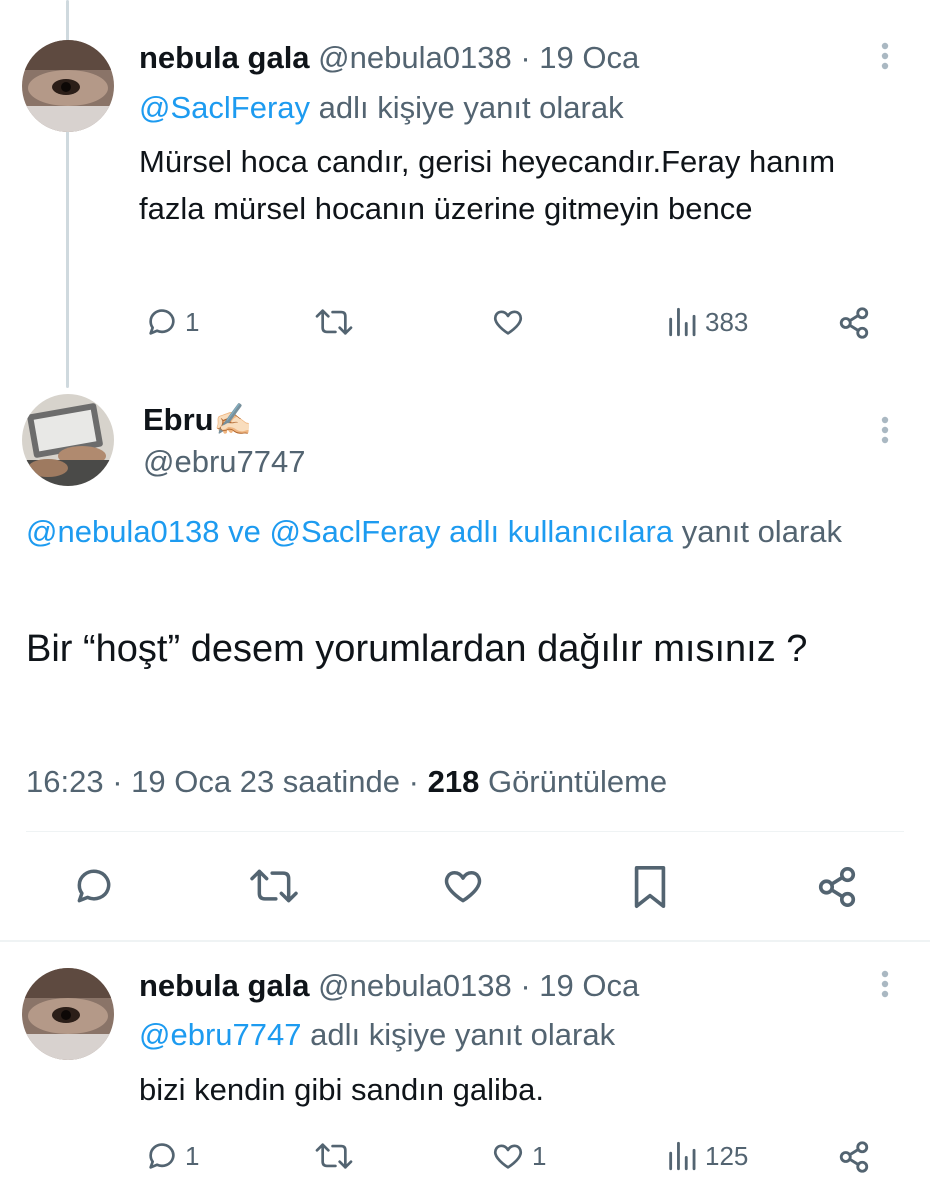  I want to click on reply-suffix: yanıt olarak, so click(762, 531).